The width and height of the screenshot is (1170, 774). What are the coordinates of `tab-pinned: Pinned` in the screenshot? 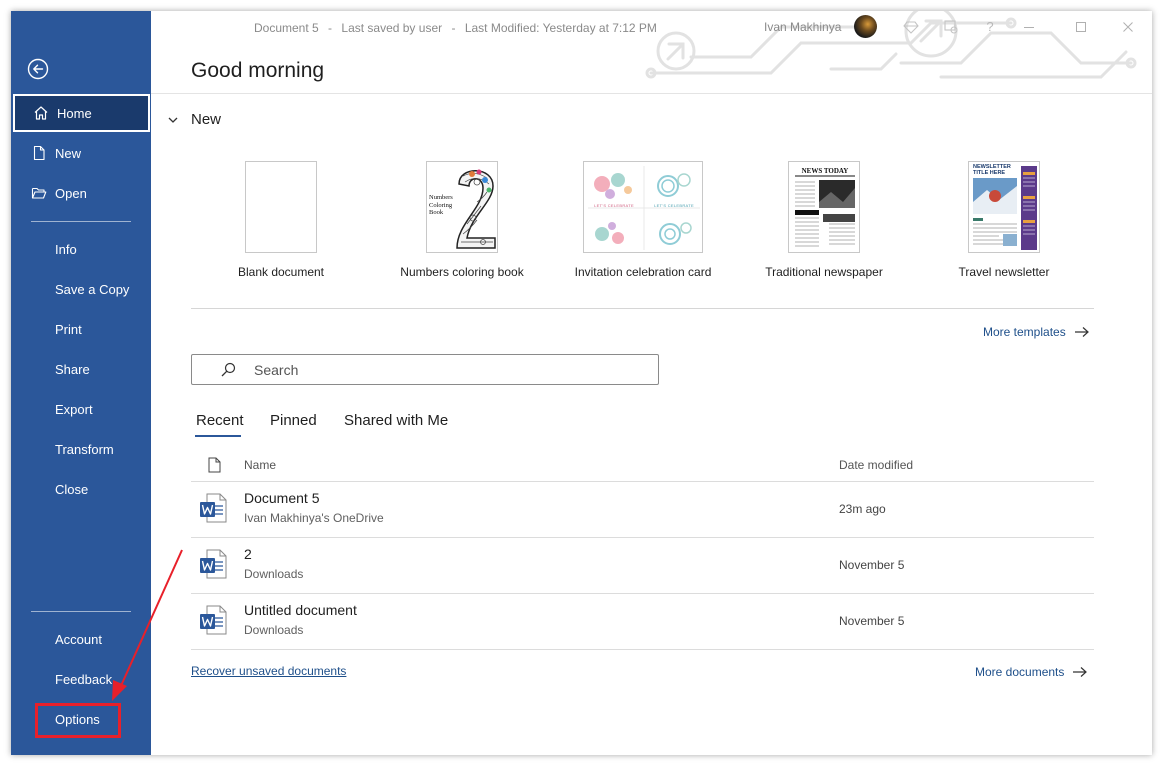 It's located at (293, 420).